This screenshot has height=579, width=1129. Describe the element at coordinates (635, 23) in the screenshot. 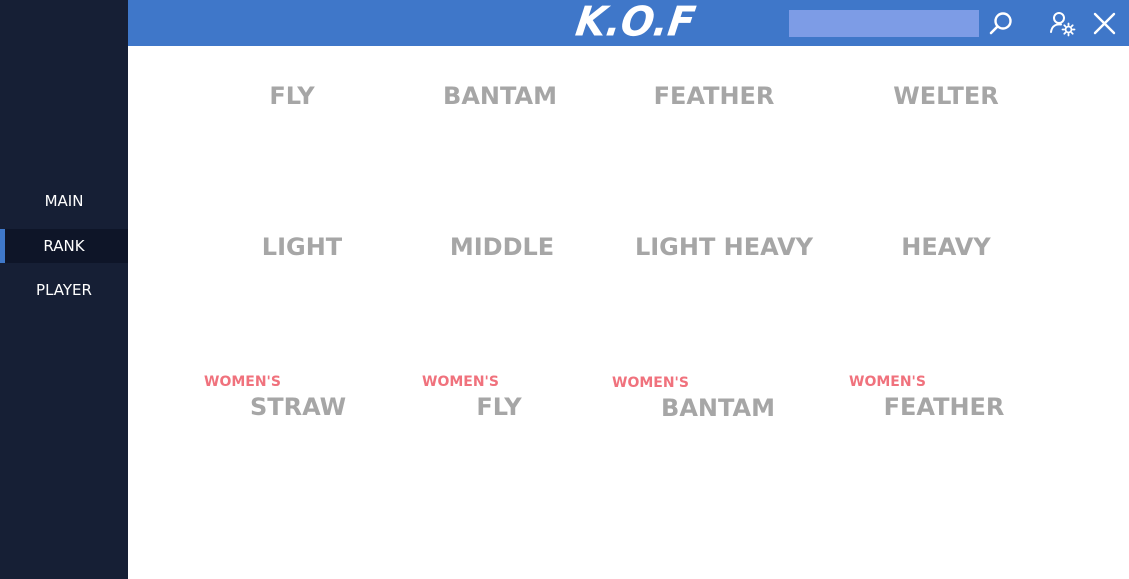

I see `app-logo: K.O.F` at that location.